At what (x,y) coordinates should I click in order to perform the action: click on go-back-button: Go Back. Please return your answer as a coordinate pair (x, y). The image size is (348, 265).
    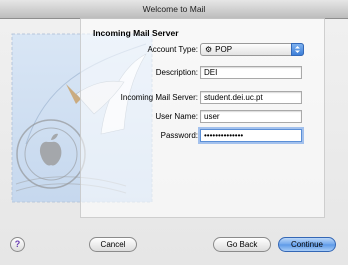
    Looking at the image, I should click on (242, 244).